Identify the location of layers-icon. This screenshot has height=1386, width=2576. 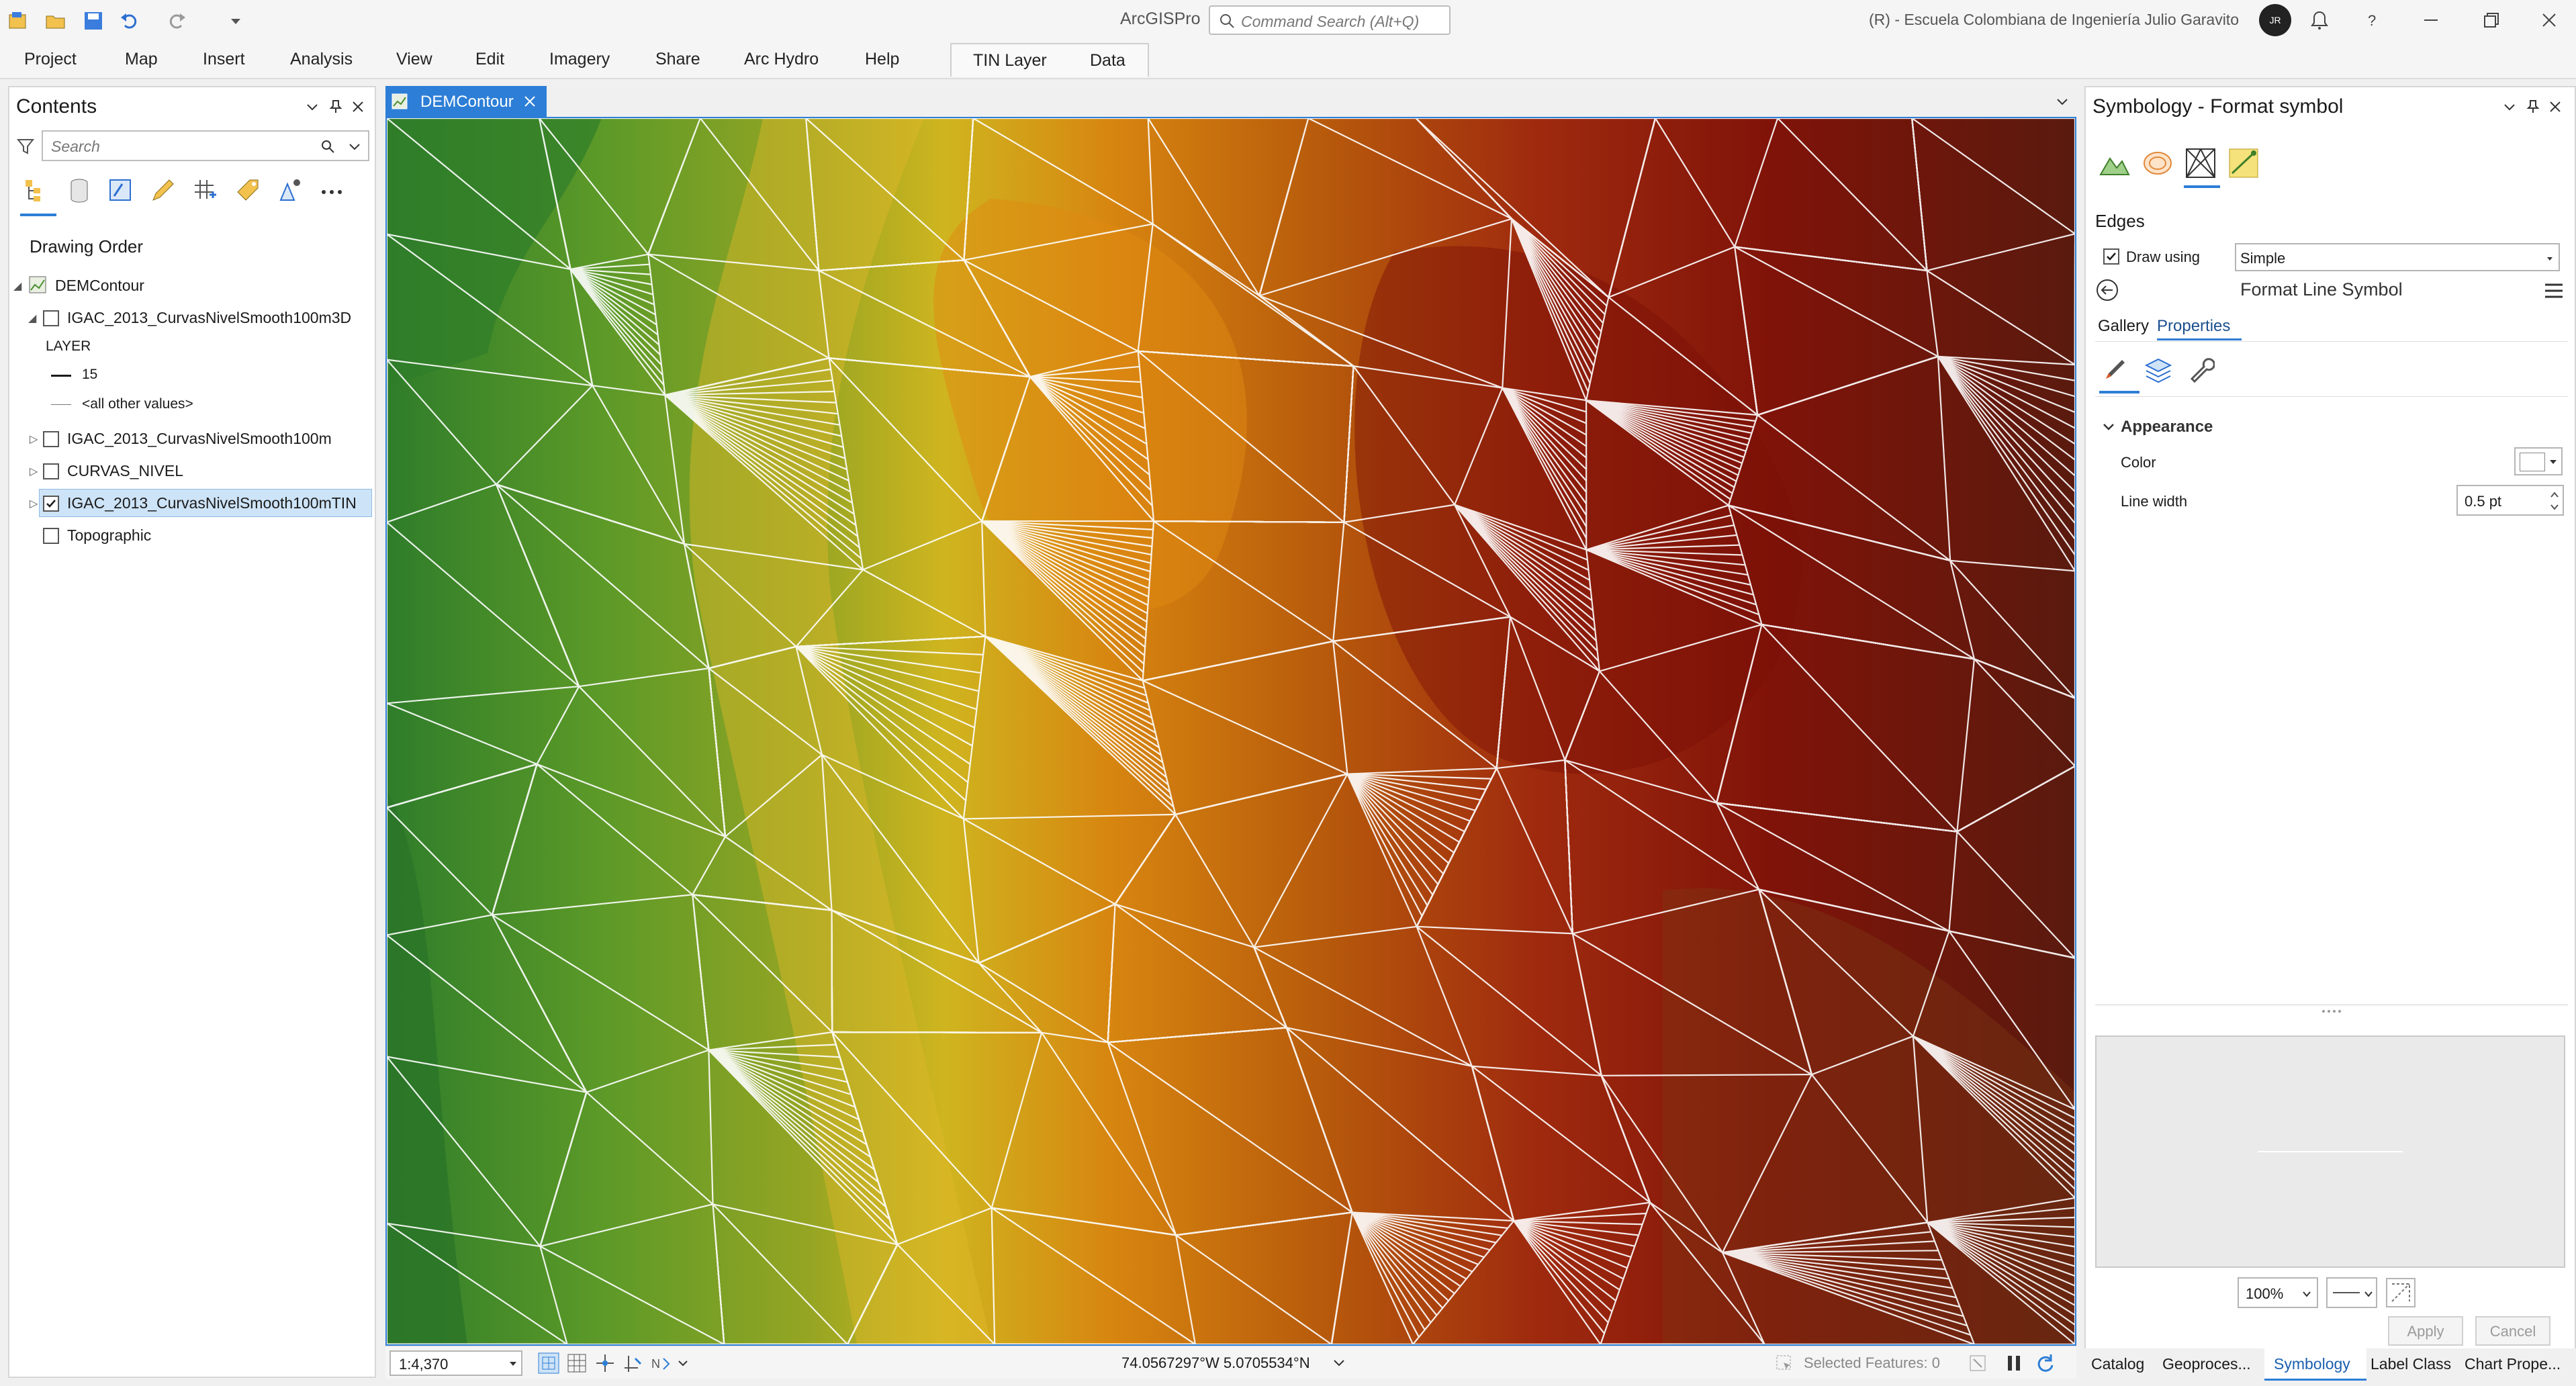
(2158, 370).